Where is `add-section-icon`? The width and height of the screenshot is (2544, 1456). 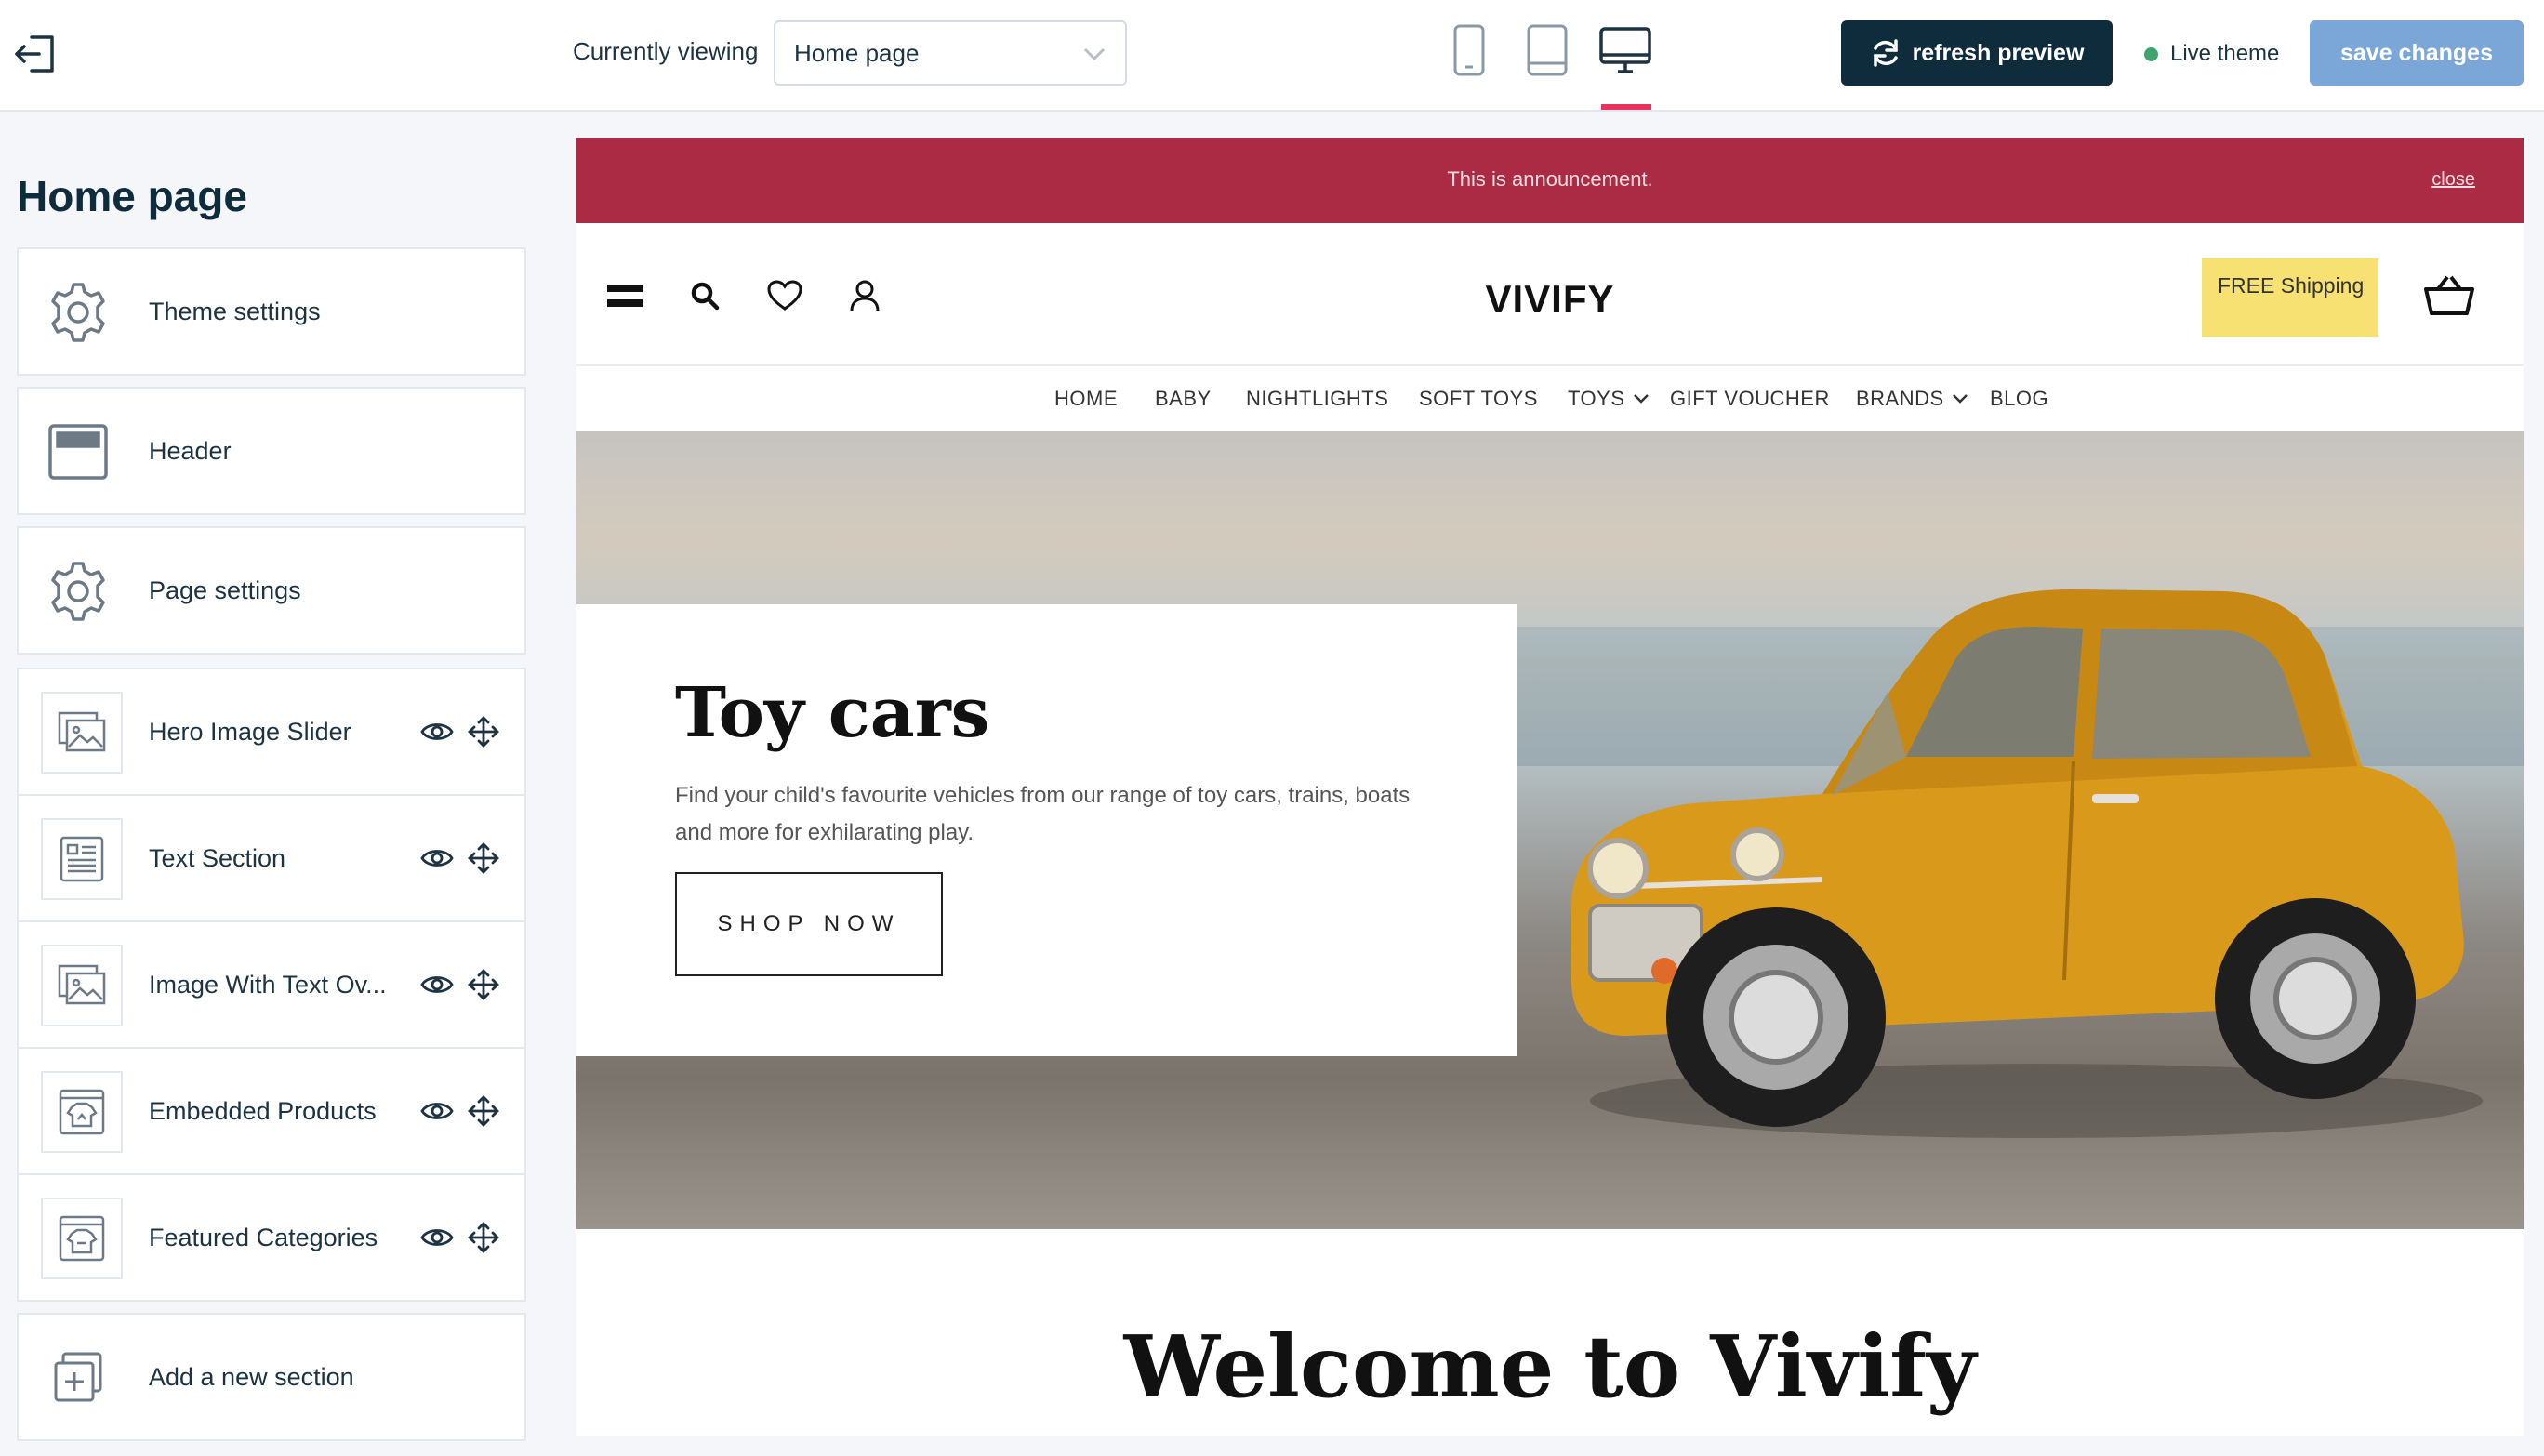 add-section-icon is located at coordinates (78, 1377).